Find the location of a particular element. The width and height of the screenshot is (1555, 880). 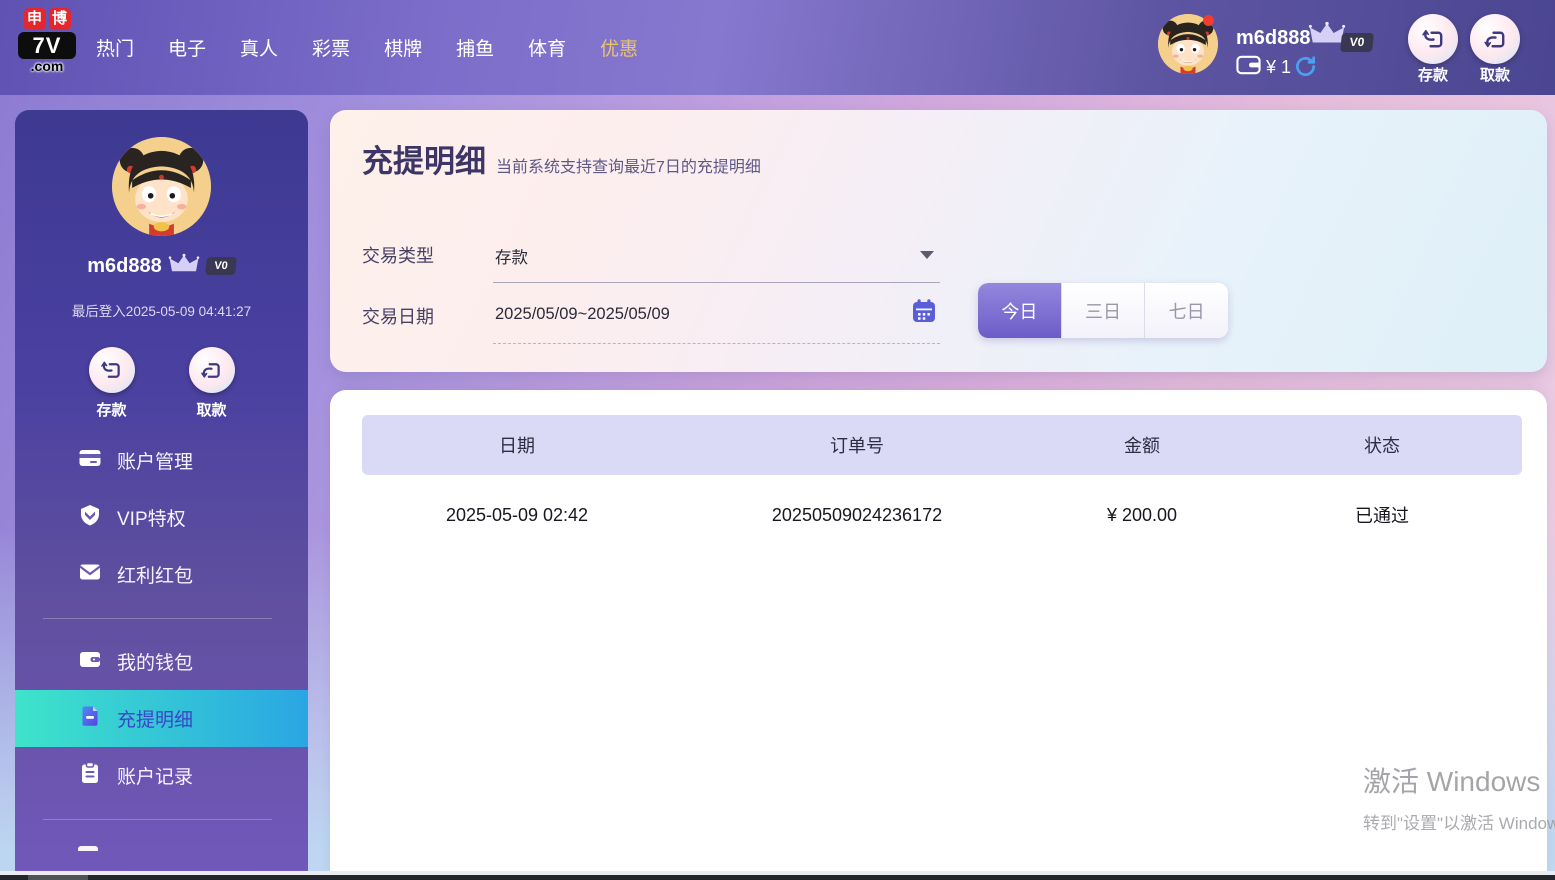

balance-amount: ¥ 1 is located at coordinates (1279, 67).